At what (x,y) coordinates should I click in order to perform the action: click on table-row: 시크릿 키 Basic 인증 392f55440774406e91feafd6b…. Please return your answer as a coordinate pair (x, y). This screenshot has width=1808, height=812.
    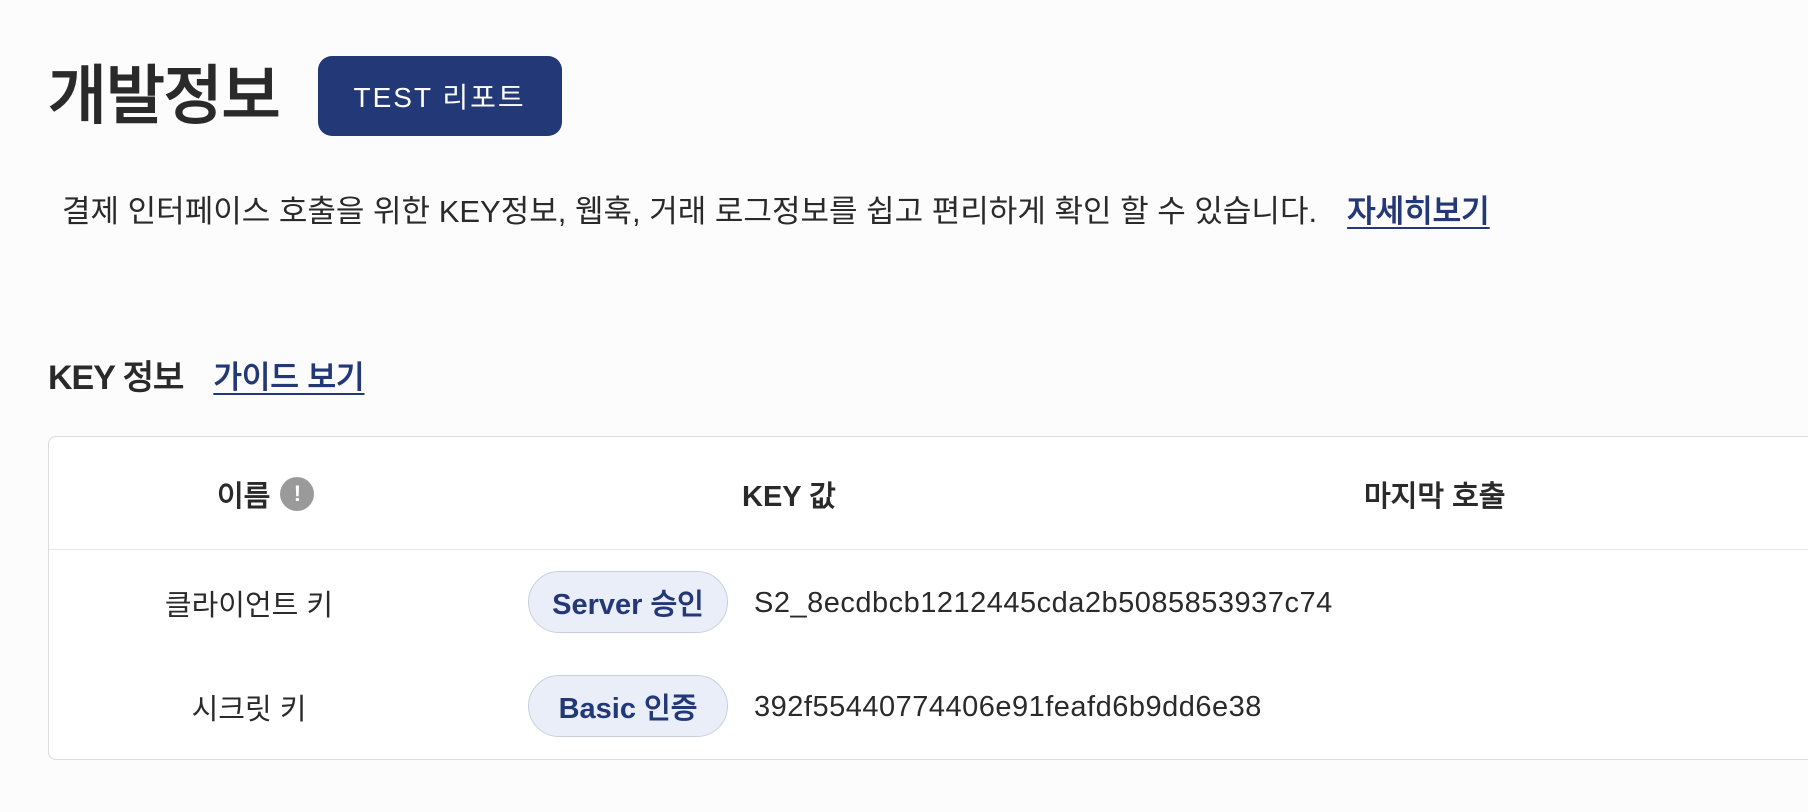
    Looking at the image, I should click on (928, 707).